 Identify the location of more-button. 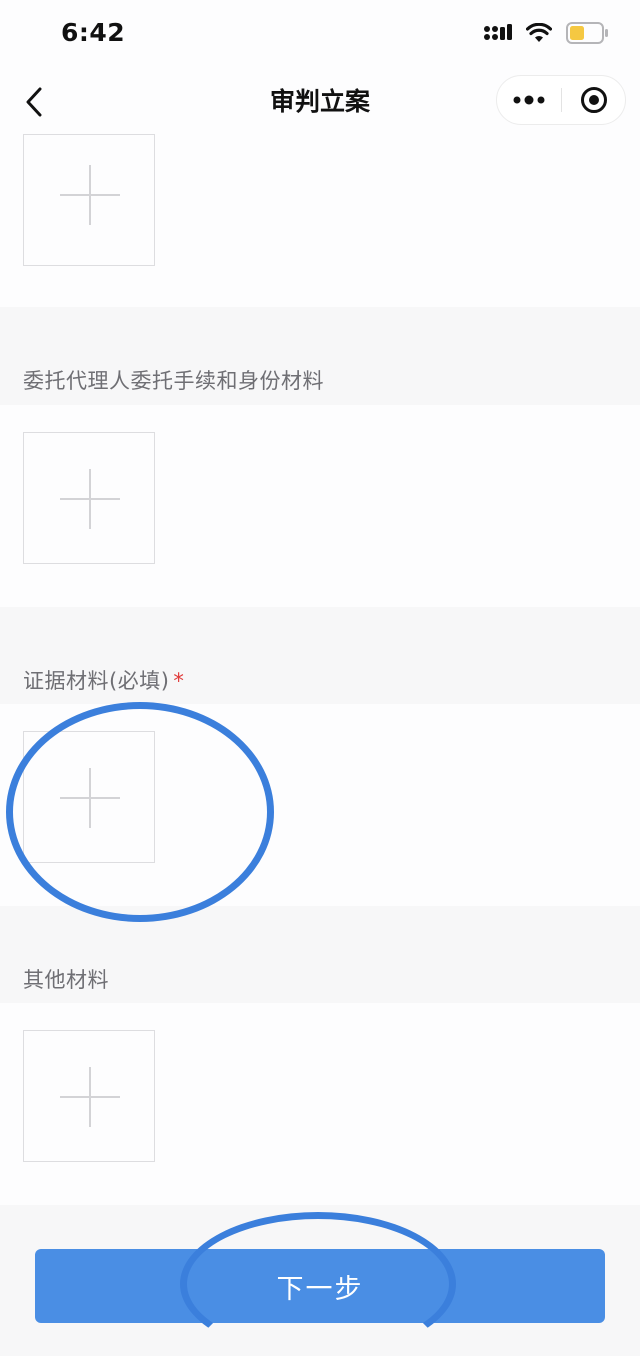
(529, 100).